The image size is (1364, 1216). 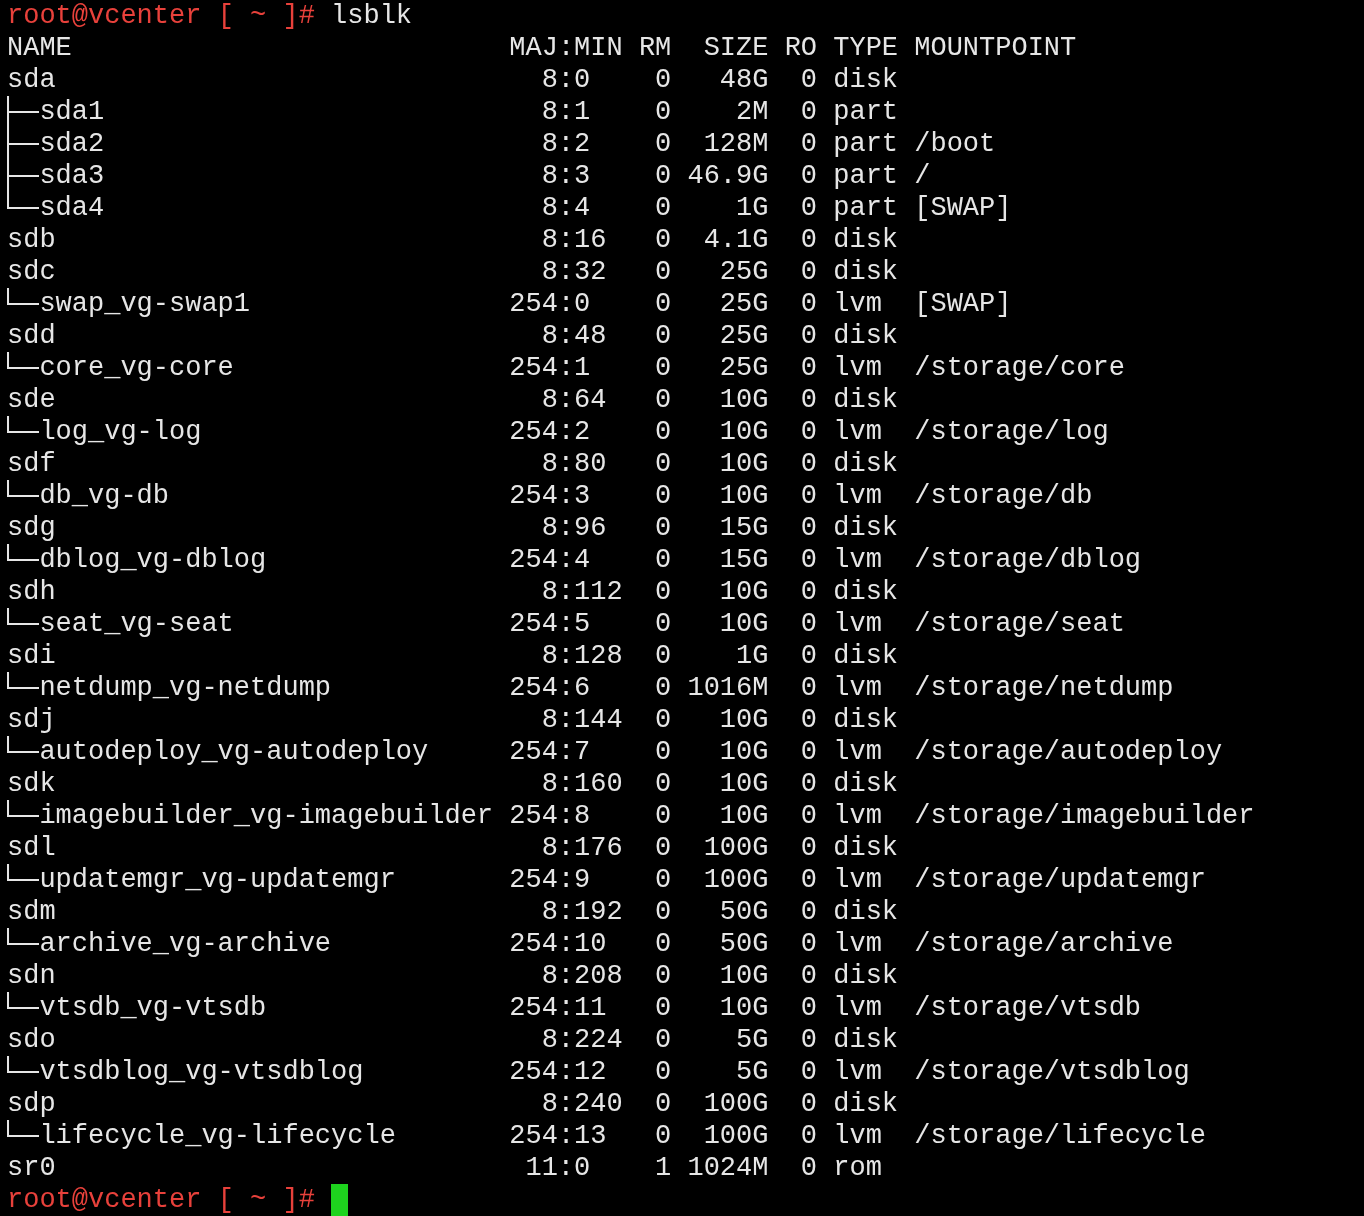 What do you see at coordinates (234, 752) in the screenshot?
I see `device-name: autodeploy_vg-autodeploy` at bounding box center [234, 752].